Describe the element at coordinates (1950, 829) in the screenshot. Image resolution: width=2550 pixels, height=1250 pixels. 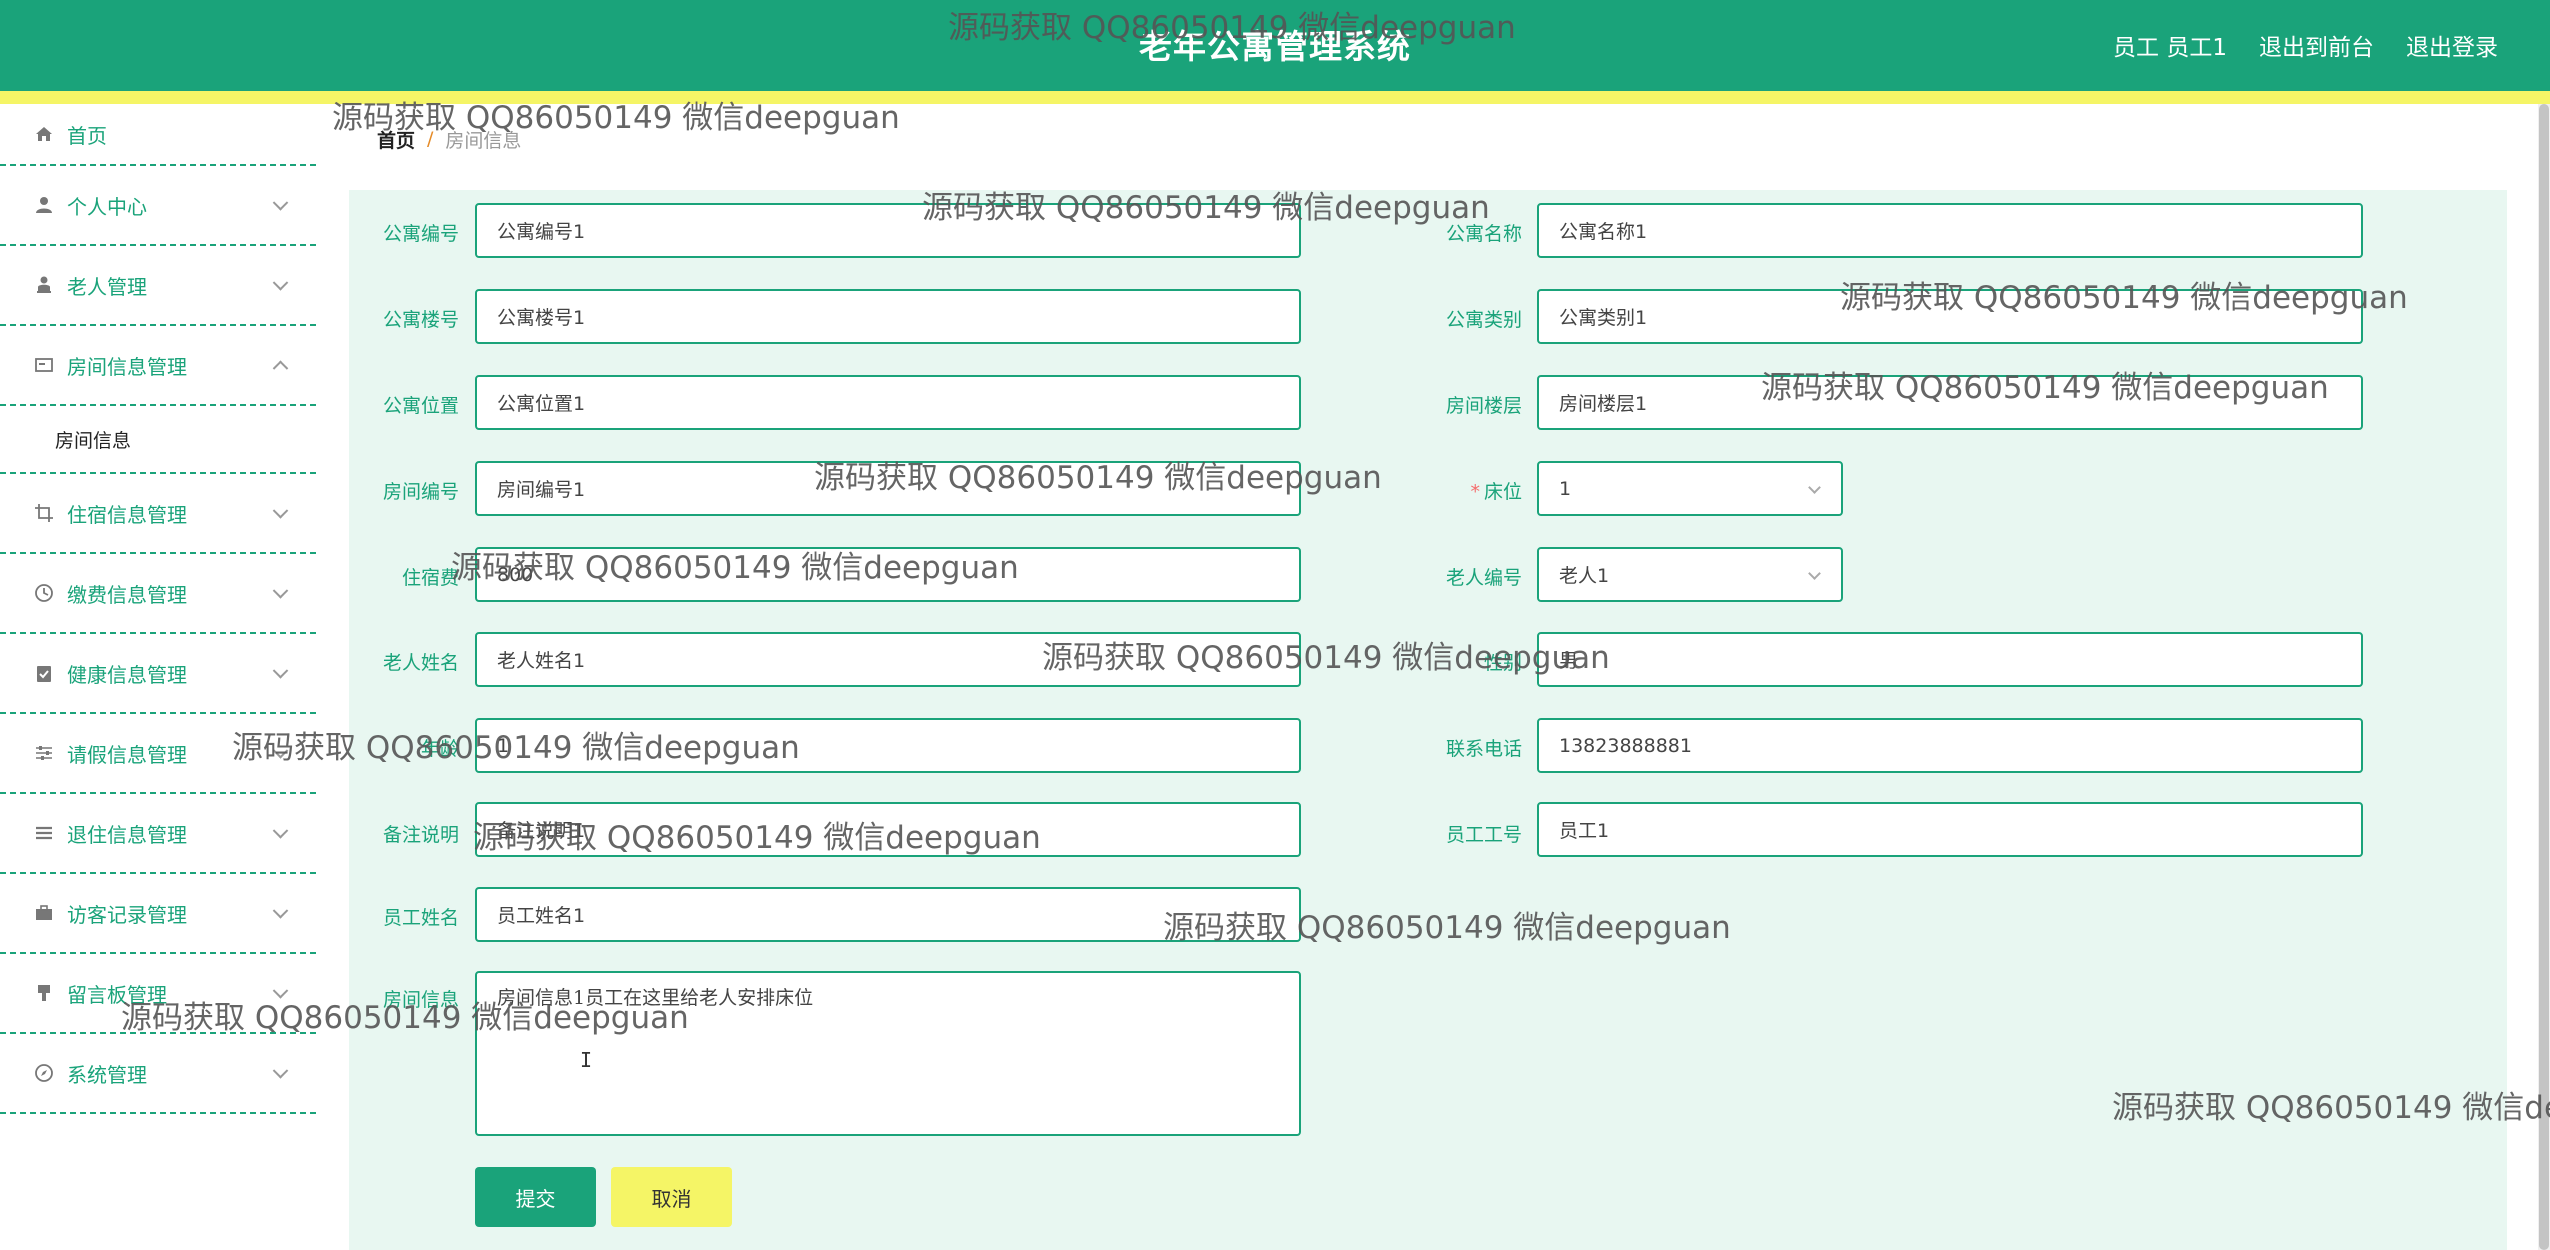
I see `staff-no-input: 员工1` at that location.